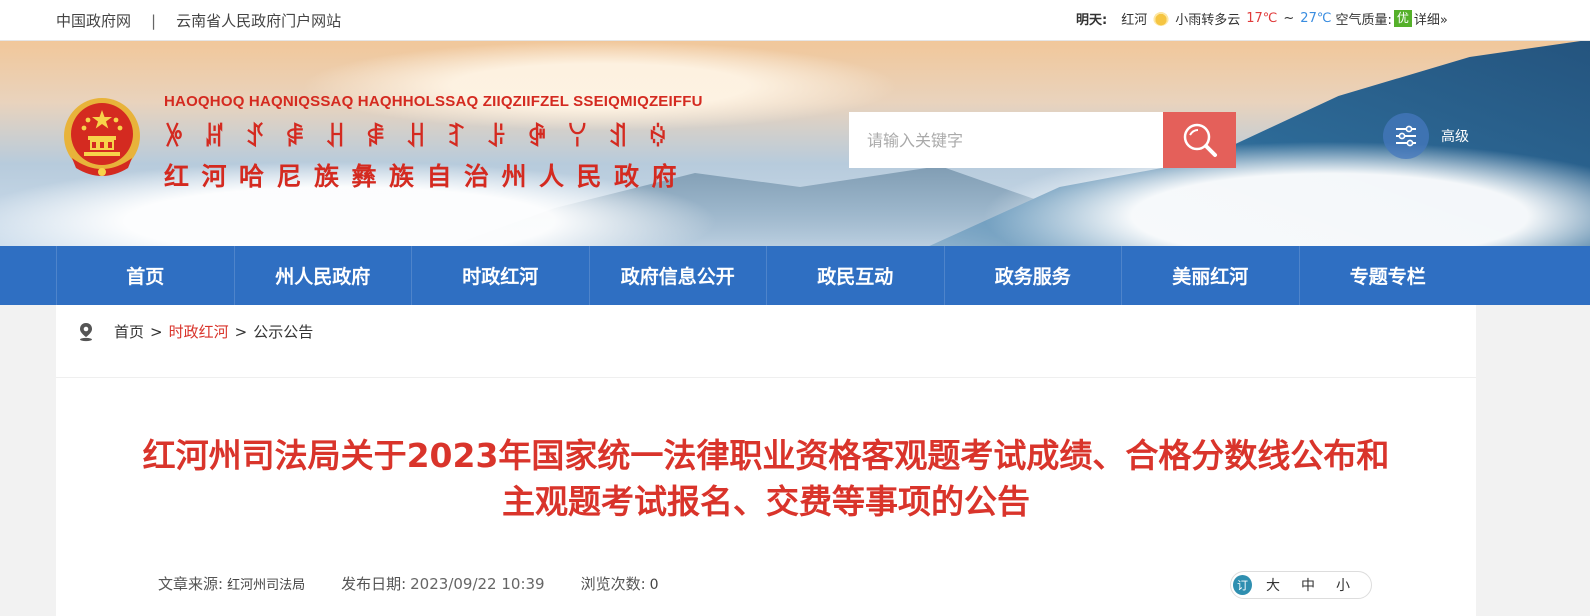  I want to click on sliders-icon, so click(1406, 136).